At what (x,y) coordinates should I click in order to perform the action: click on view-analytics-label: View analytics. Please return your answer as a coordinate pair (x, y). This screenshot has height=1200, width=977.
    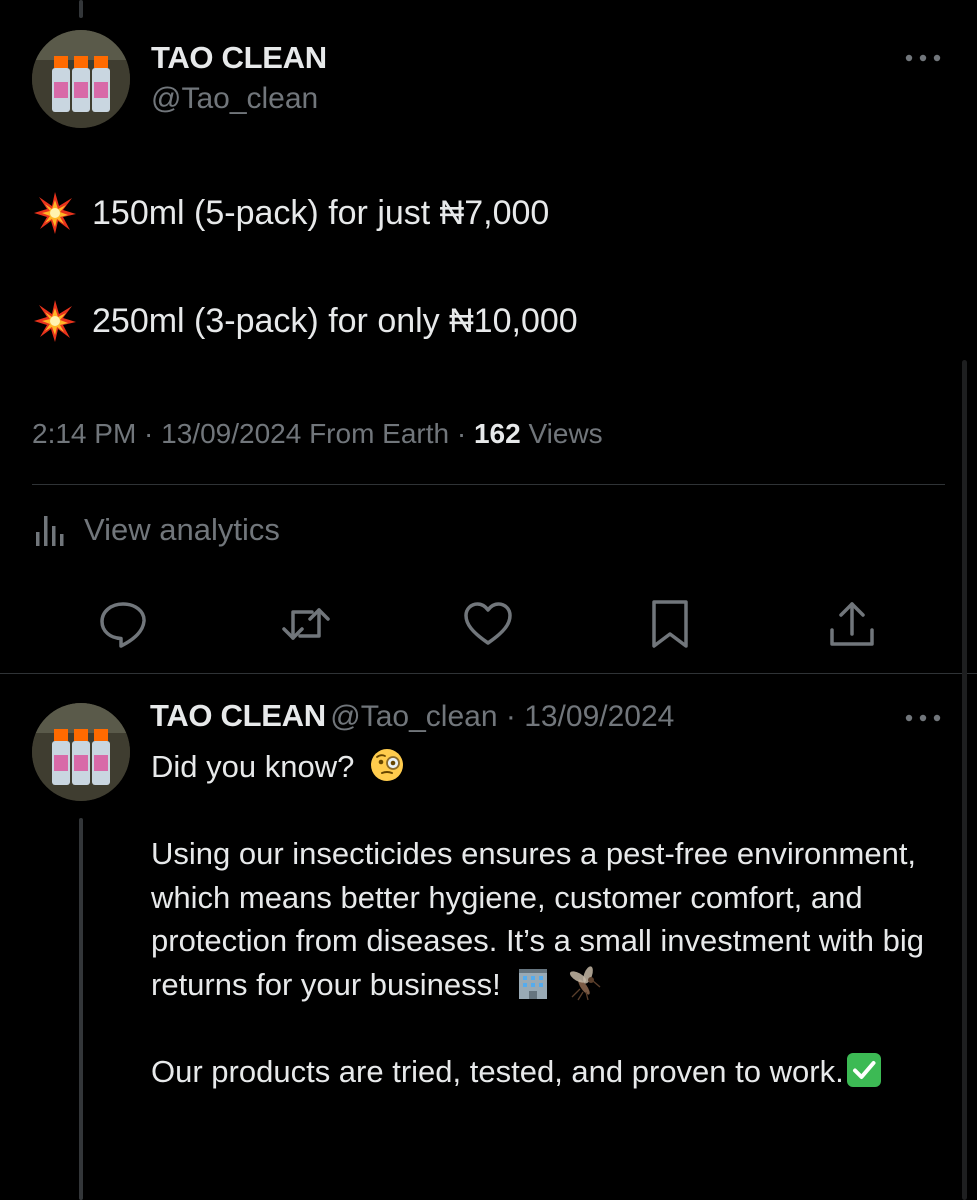
    Looking at the image, I should click on (182, 529).